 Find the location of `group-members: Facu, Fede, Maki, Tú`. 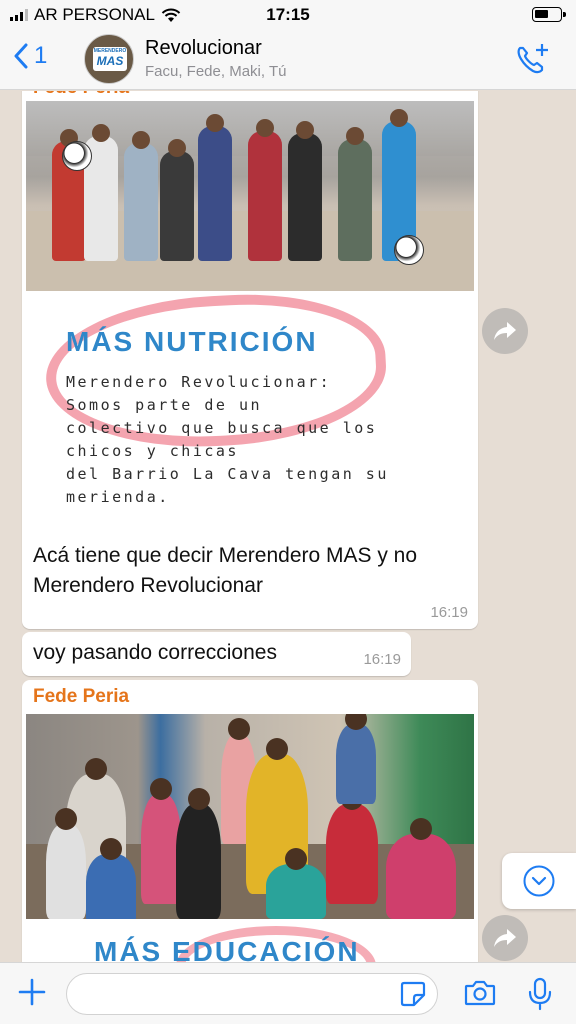

group-members: Facu, Fede, Maki, Tú is located at coordinates (215, 71).